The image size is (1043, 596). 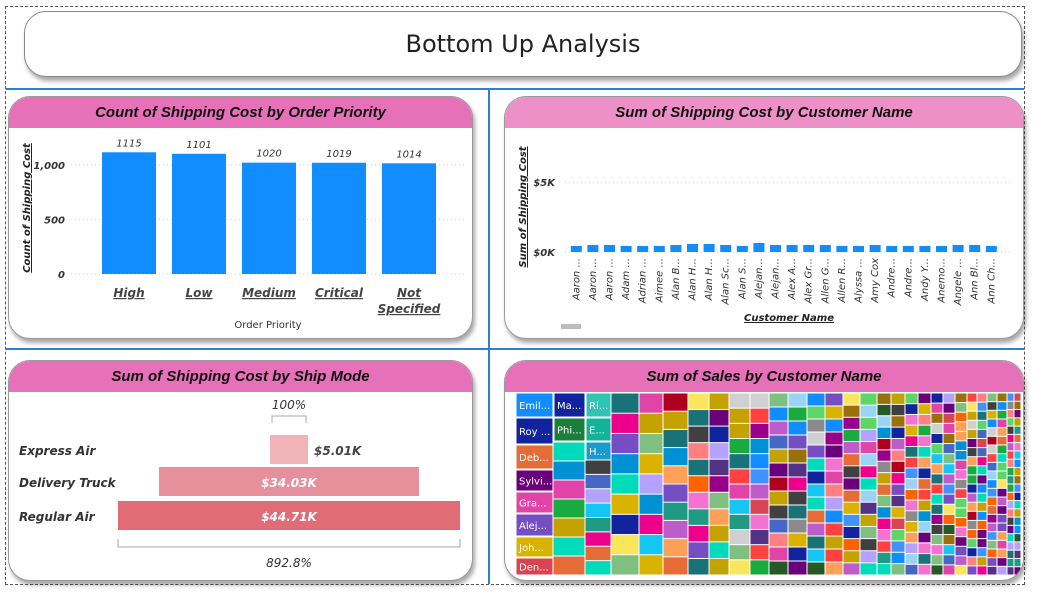 What do you see at coordinates (409, 309) in the screenshot?
I see `x-tick-label: Specified` at bounding box center [409, 309].